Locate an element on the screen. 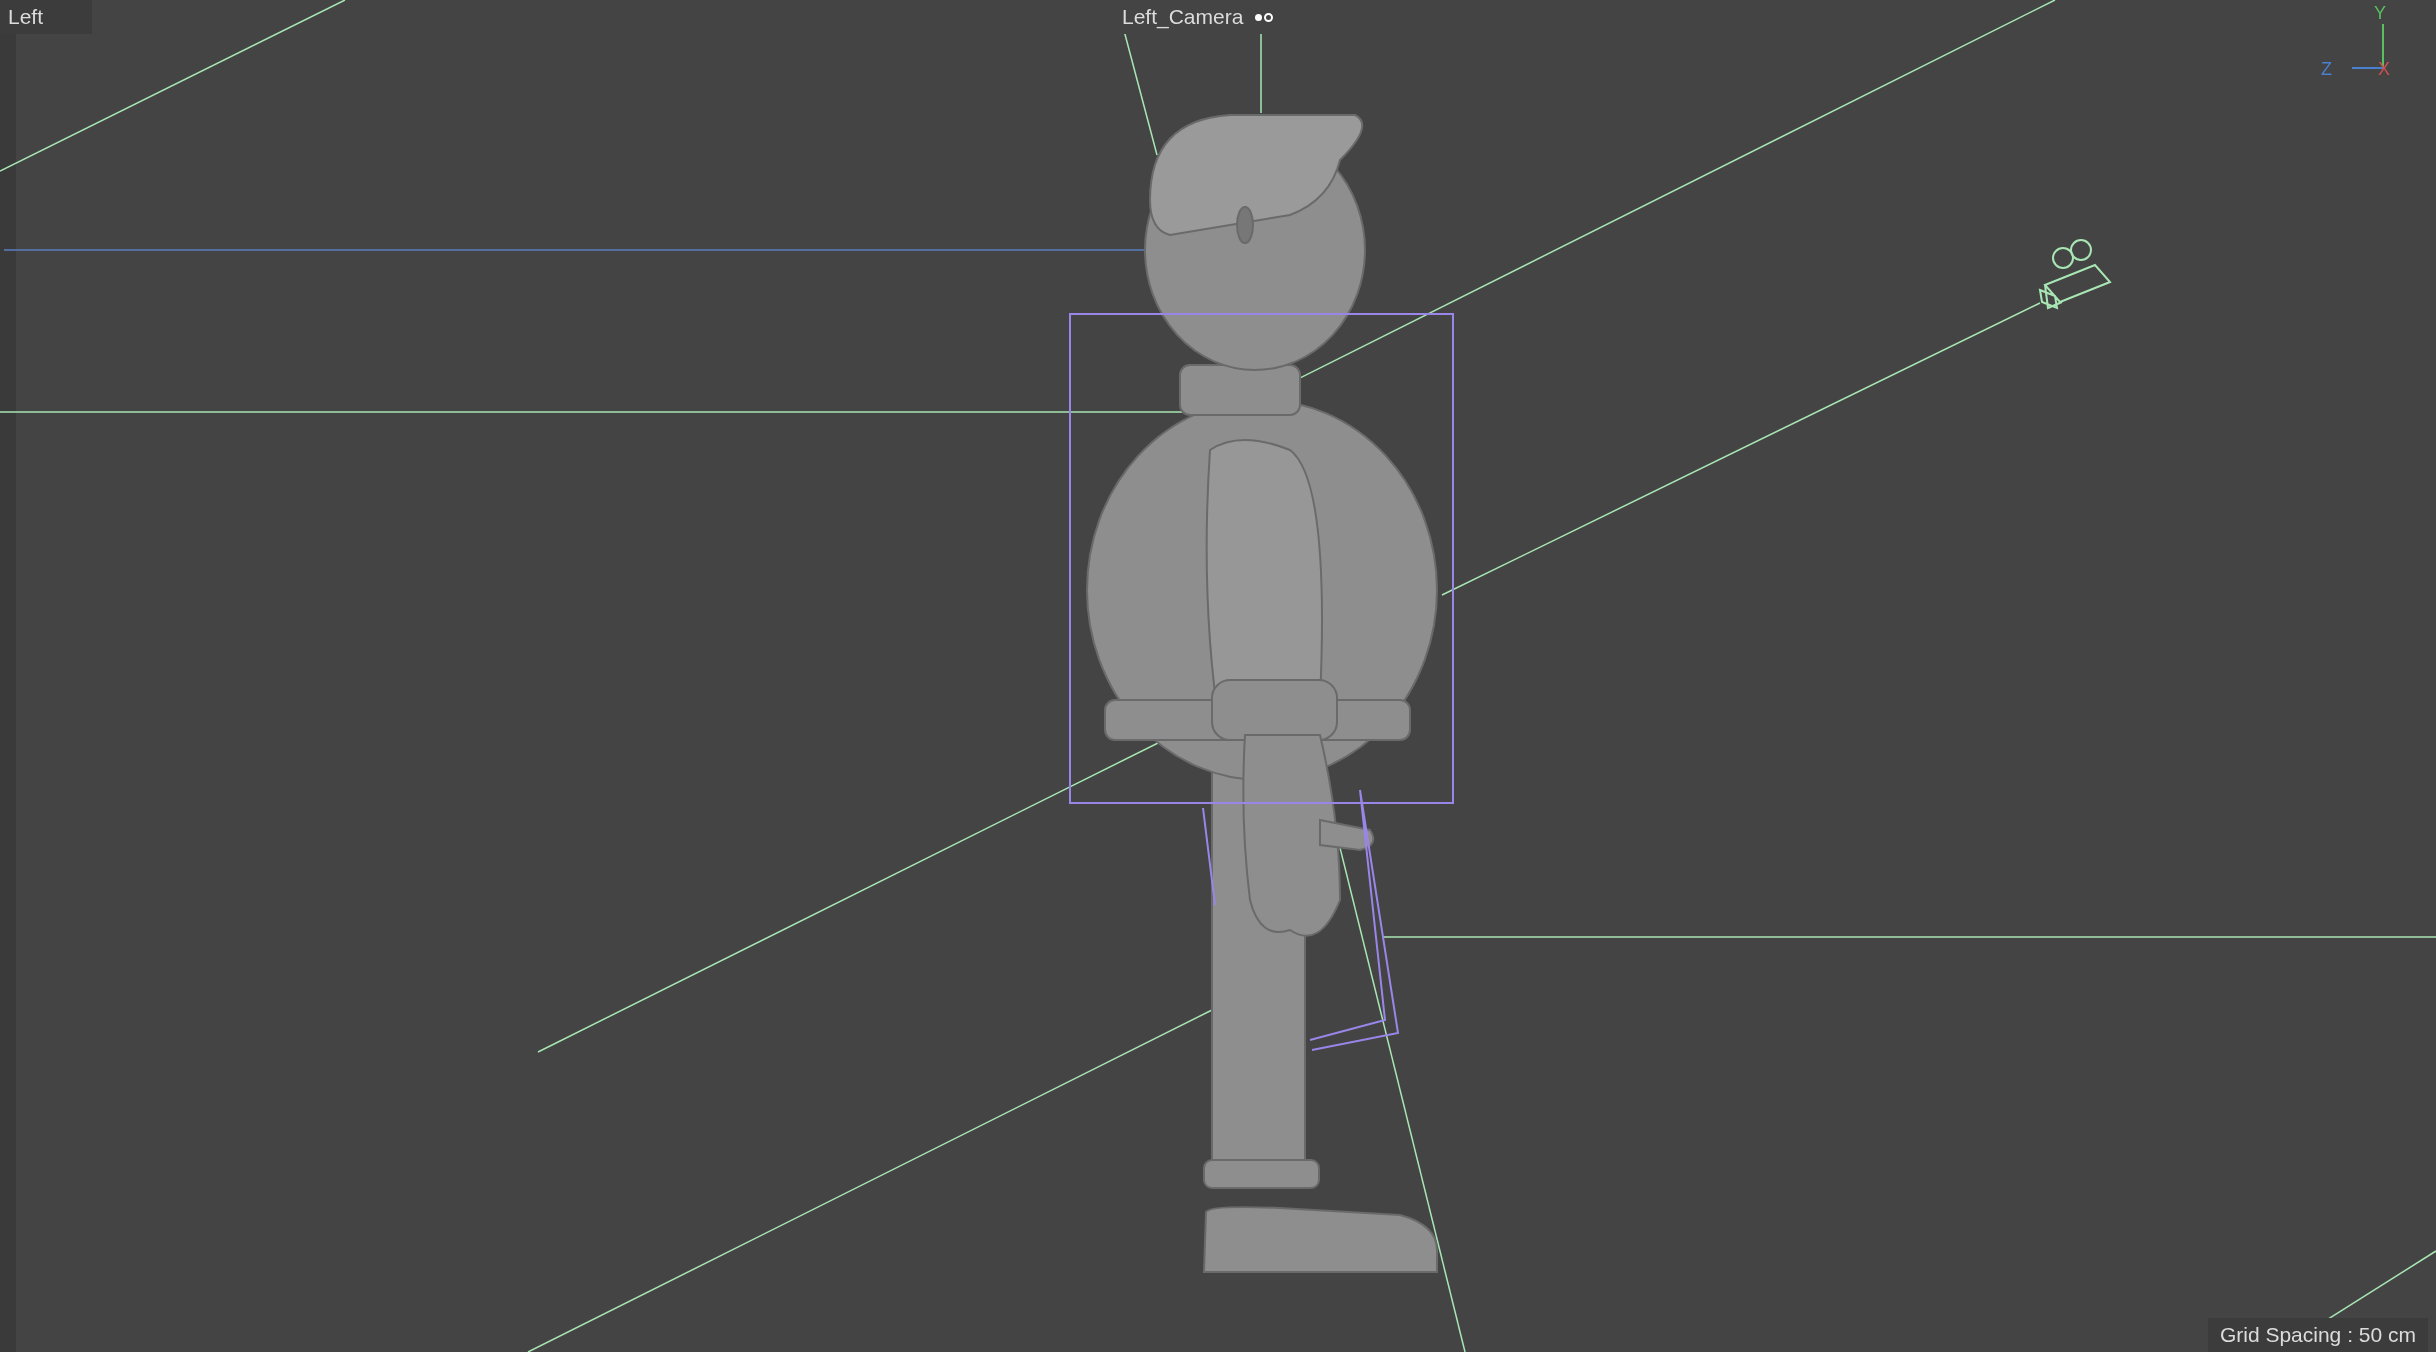 The image size is (2436, 1352). camera-object-icon is located at coordinates (2075, 274).